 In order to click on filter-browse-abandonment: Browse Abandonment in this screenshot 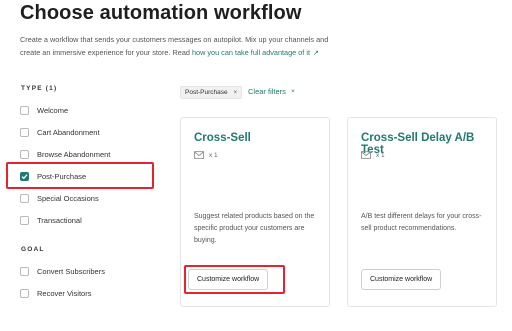, I will do `click(87, 154)`.